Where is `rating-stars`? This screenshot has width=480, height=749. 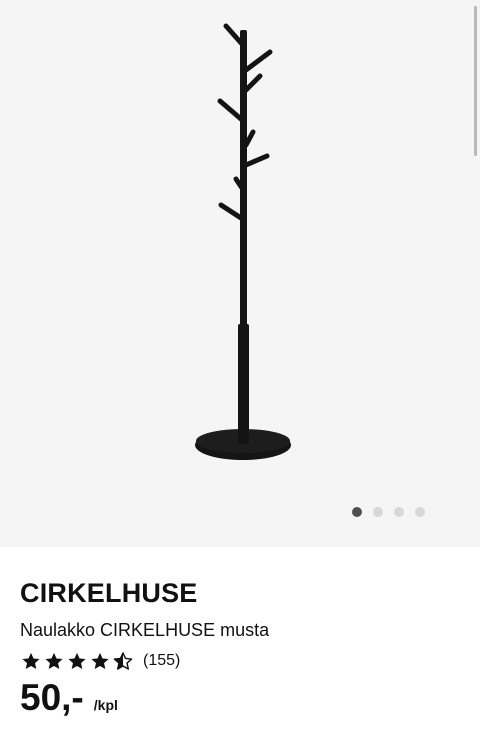 rating-stars is located at coordinates (77, 661).